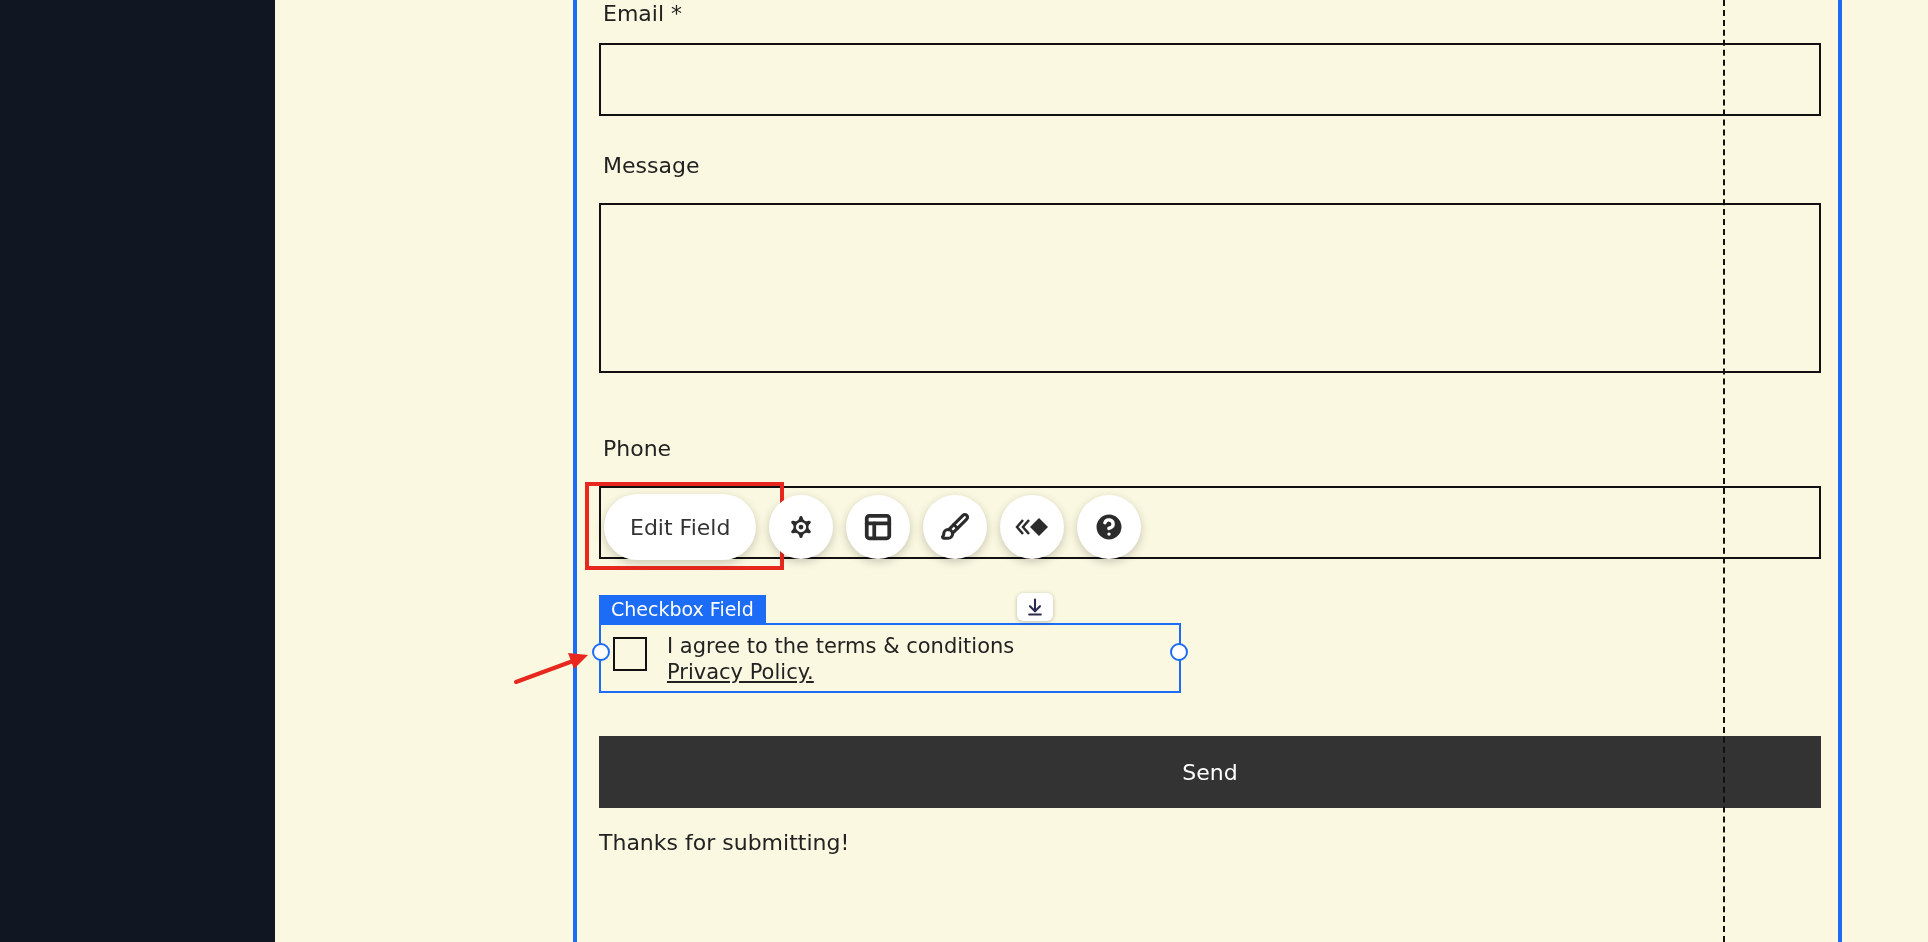 Image resolution: width=1928 pixels, height=942 pixels. I want to click on message-field, so click(1210, 288).